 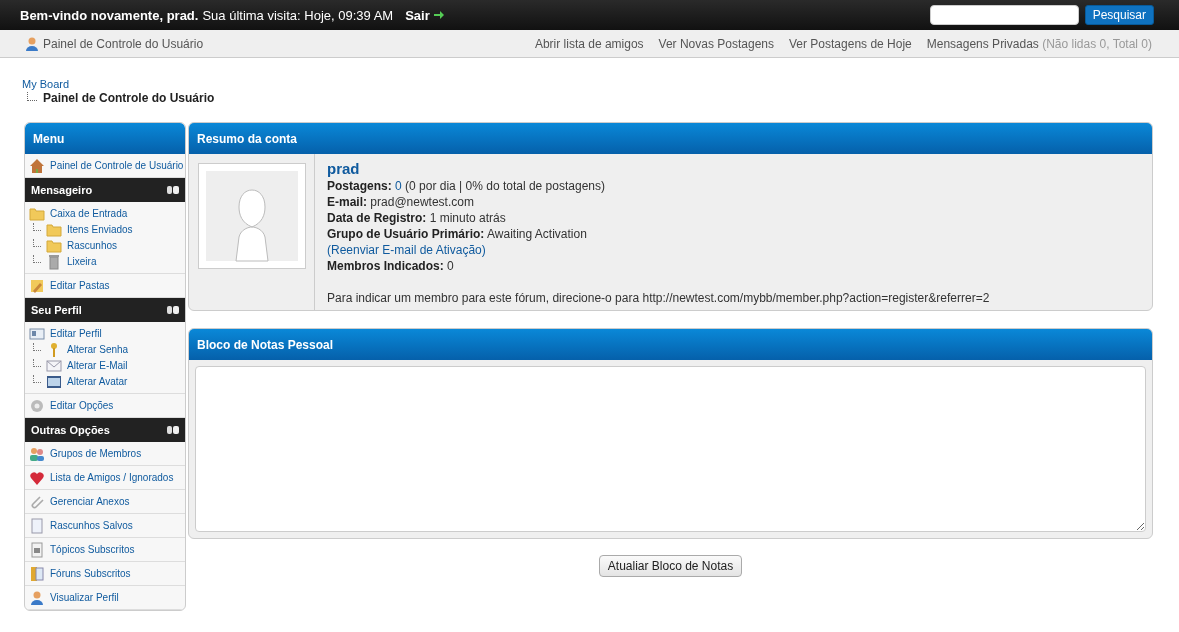 What do you see at coordinates (1004, 15) in the screenshot?
I see `search-field` at bounding box center [1004, 15].